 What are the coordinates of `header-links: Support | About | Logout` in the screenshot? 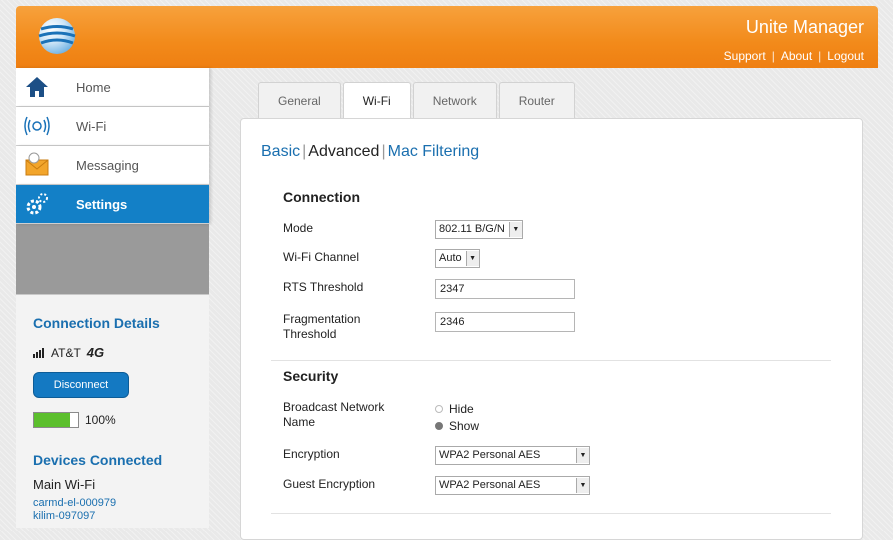 It's located at (794, 56).